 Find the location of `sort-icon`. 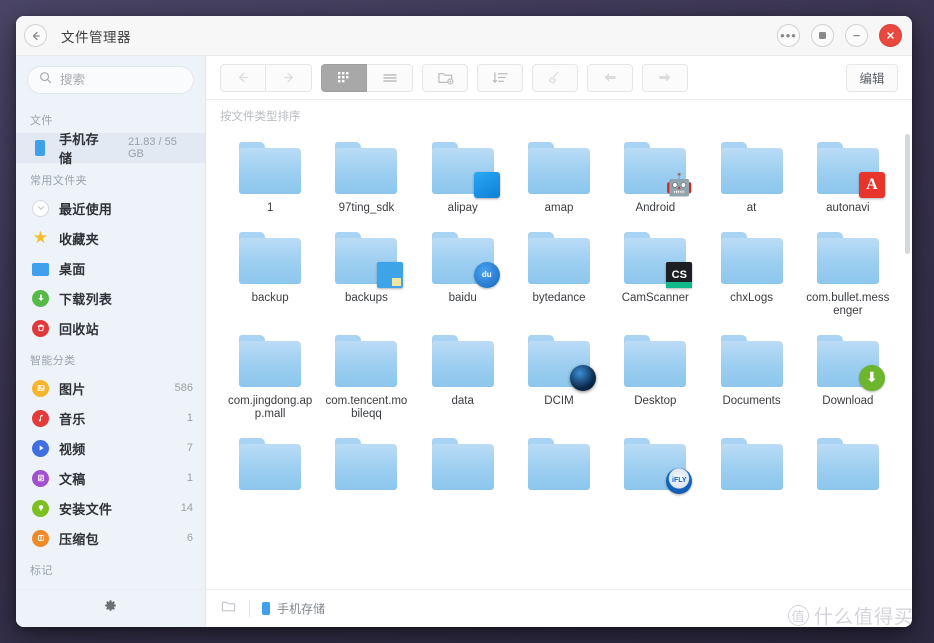

sort-icon is located at coordinates (500, 77).